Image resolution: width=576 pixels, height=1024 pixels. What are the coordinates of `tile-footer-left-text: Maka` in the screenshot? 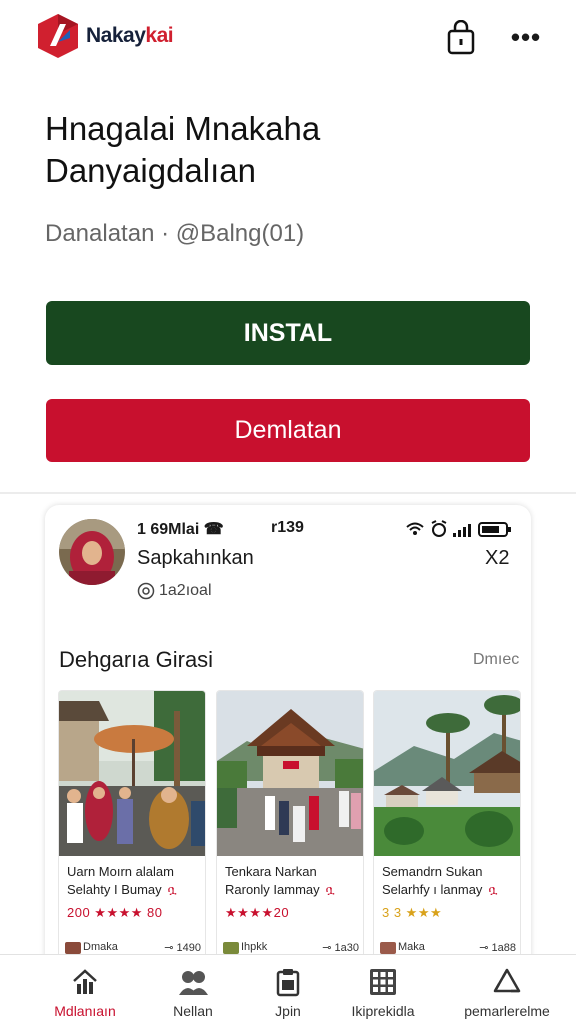 It's located at (411, 947).